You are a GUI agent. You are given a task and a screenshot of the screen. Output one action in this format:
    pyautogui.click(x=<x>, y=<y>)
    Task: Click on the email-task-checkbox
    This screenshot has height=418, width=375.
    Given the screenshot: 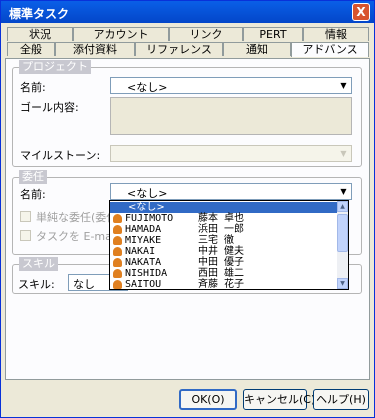 What is the action you would take?
    pyautogui.click(x=25, y=235)
    